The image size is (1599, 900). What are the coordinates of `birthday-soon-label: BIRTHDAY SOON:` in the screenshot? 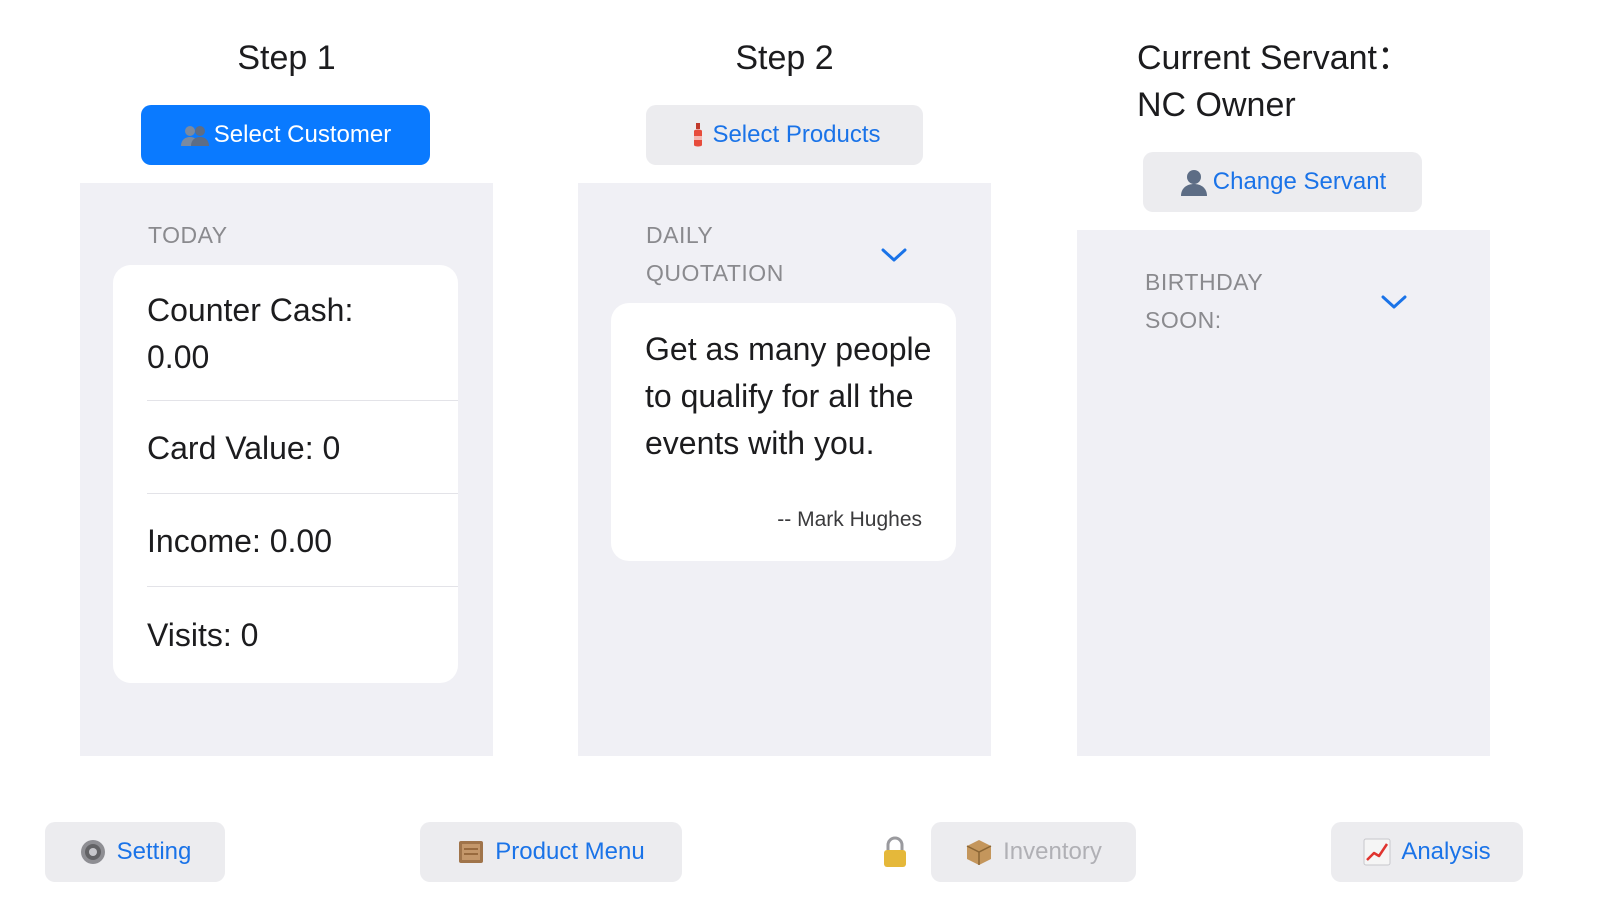 It's located at (1204, 301).